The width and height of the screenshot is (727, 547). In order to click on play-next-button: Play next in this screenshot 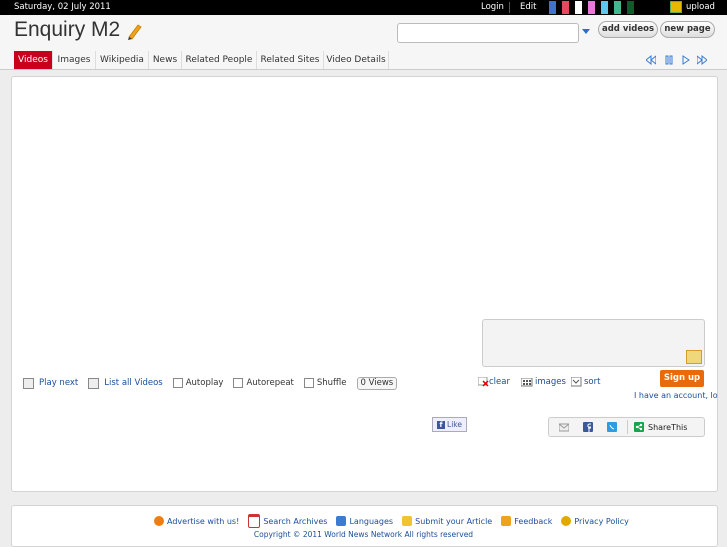, I will do `click(51, 383)`.